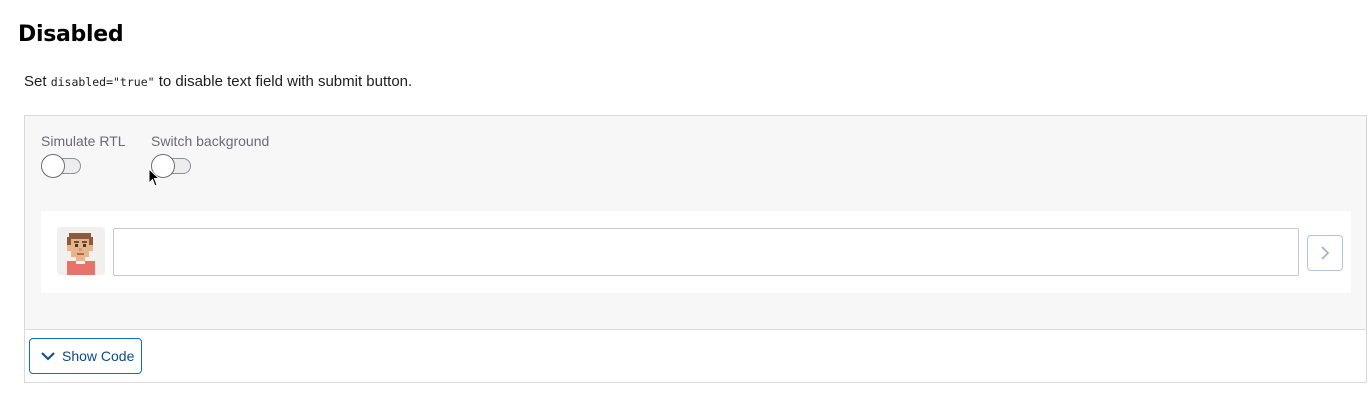 The image size is (1372, 411). I want to click on show-code-button: Show Code, so click(85, 356).